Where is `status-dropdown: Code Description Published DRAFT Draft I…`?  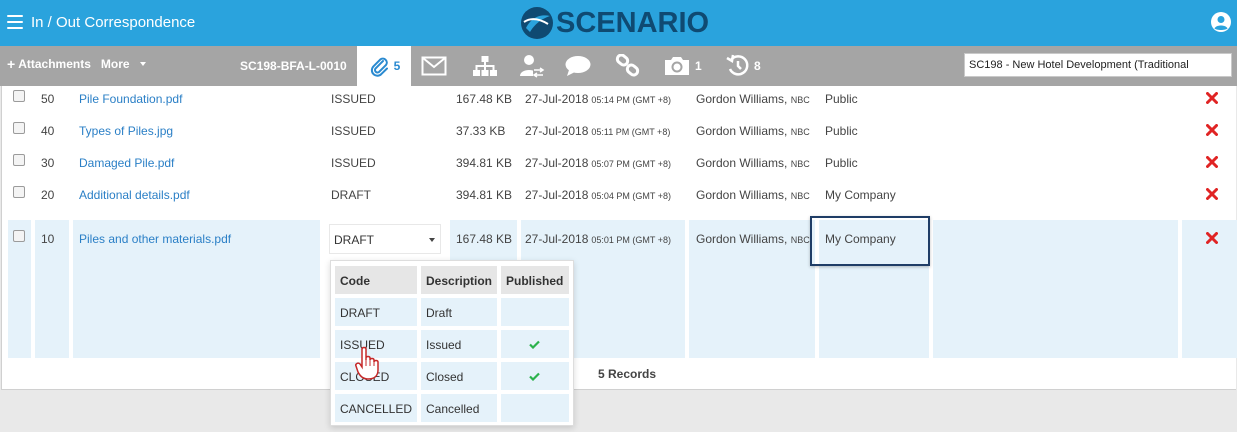 status-dropdown: Code Description Published DRAFT Draft I… is located at coordinates (452, 343).